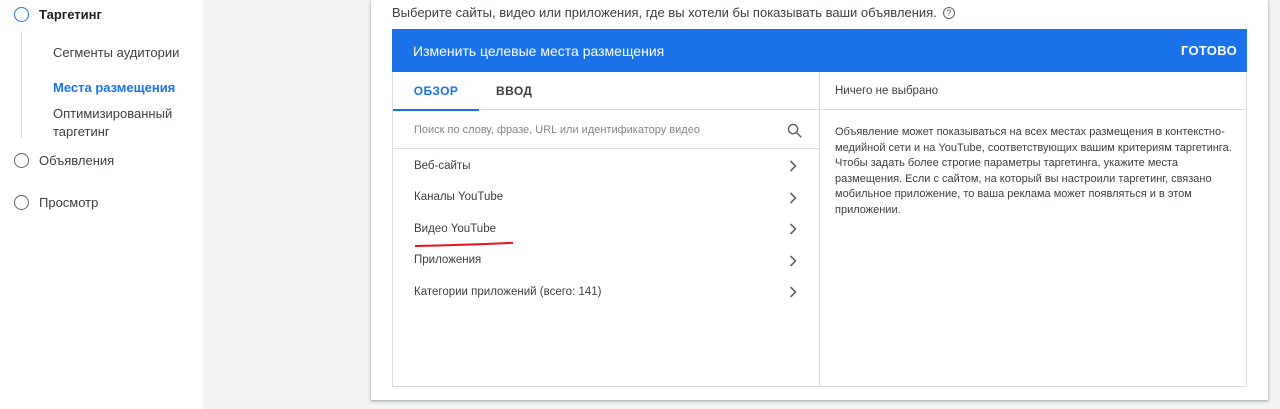 This screenshot has width=1280, height=409. I want to click on step-label: Таргетинг, so click(70, 14).